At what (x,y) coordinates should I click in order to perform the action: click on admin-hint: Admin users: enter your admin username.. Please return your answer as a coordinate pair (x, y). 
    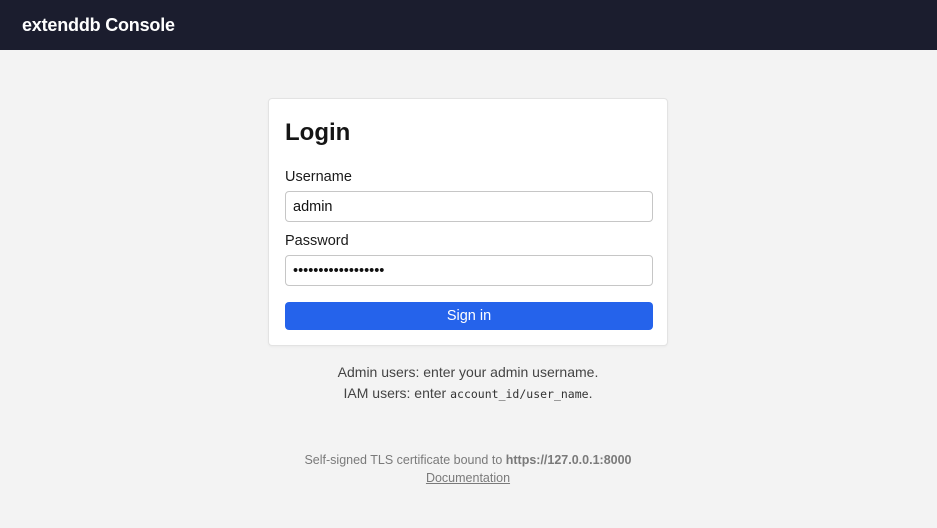
    Looking at the image, I should click on (468, 372).